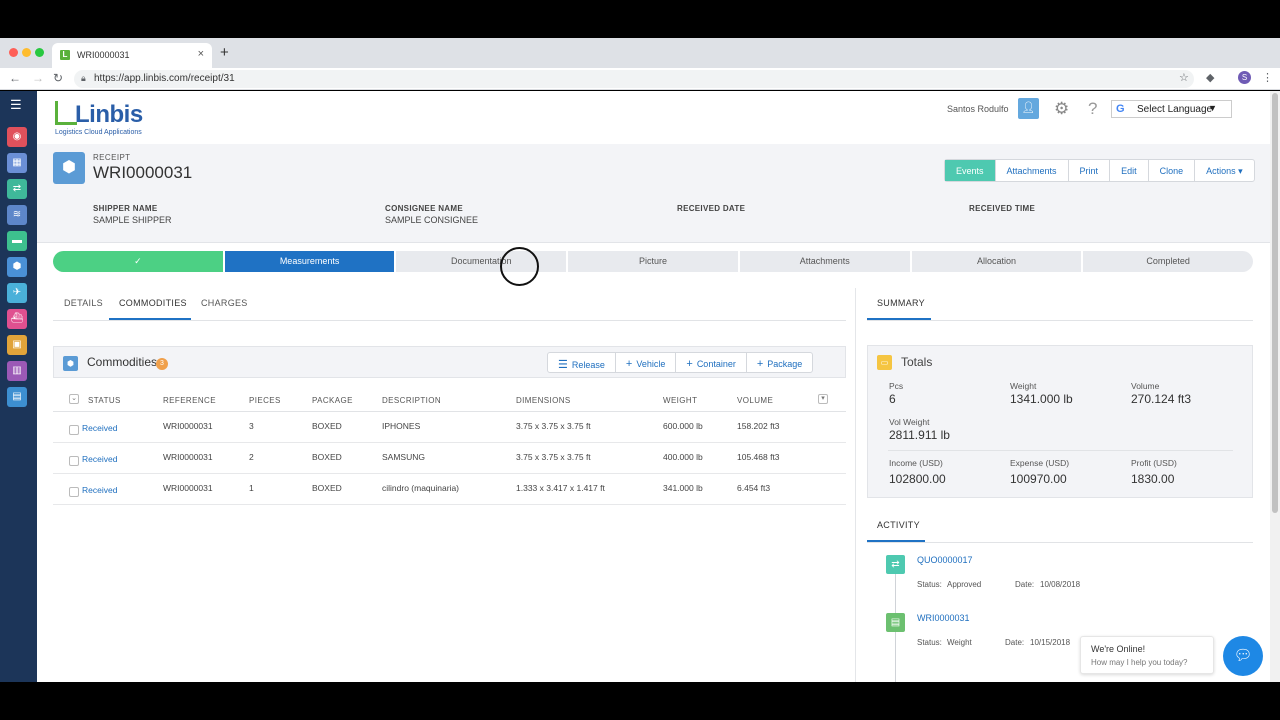  I want to click on column-dimensions: DIMENSIONS, so click(543, 400).